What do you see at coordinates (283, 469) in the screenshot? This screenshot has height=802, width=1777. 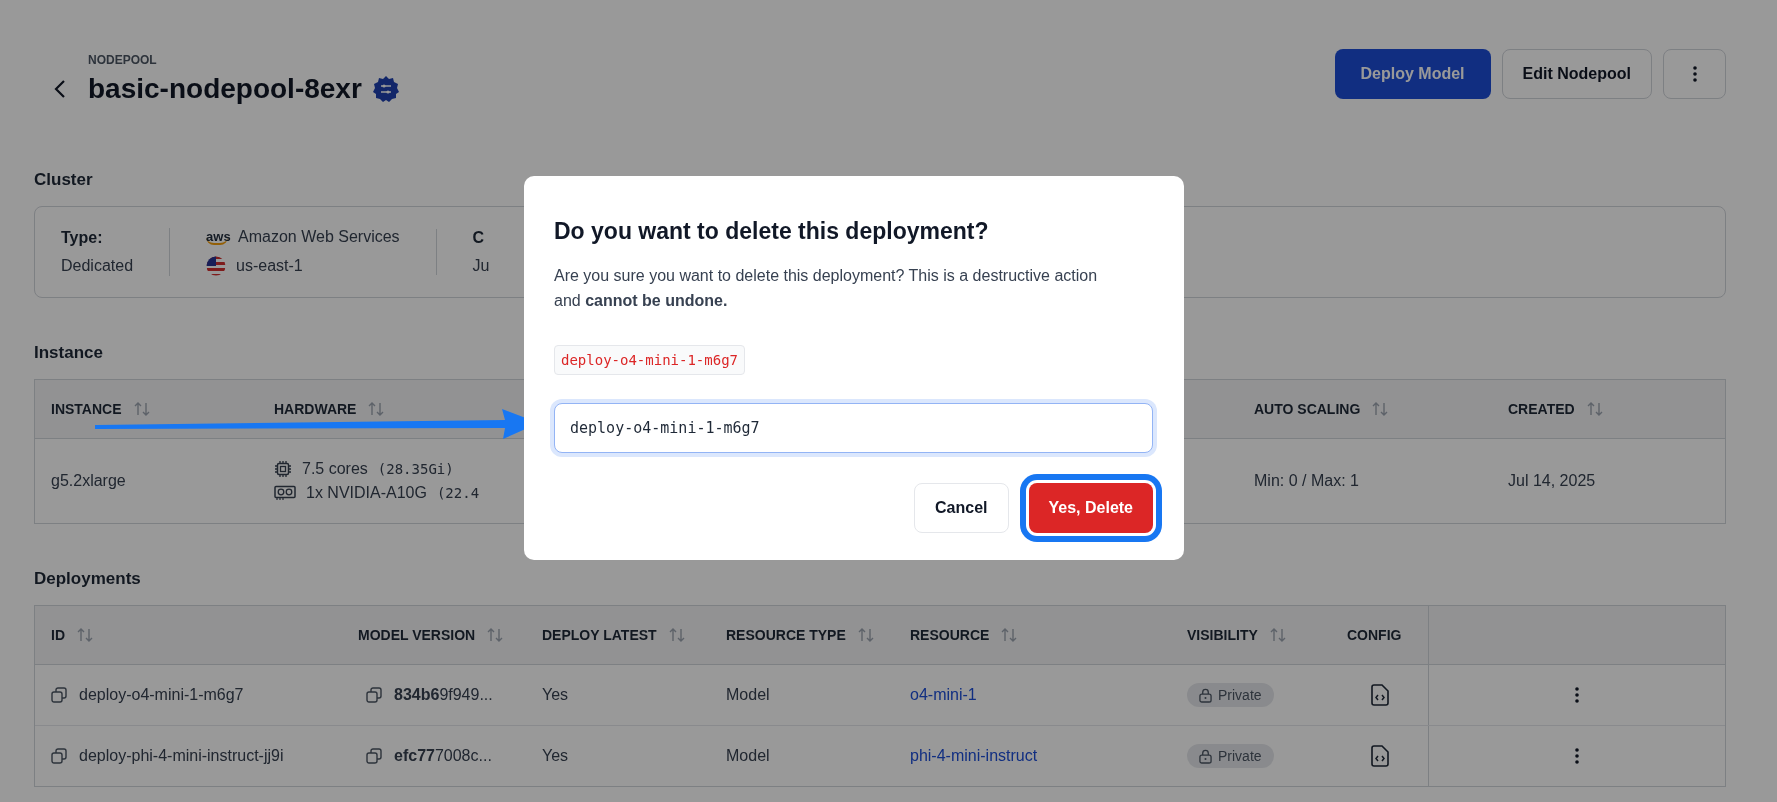 I see `cpu-icon` at bounding box center [283, 469].